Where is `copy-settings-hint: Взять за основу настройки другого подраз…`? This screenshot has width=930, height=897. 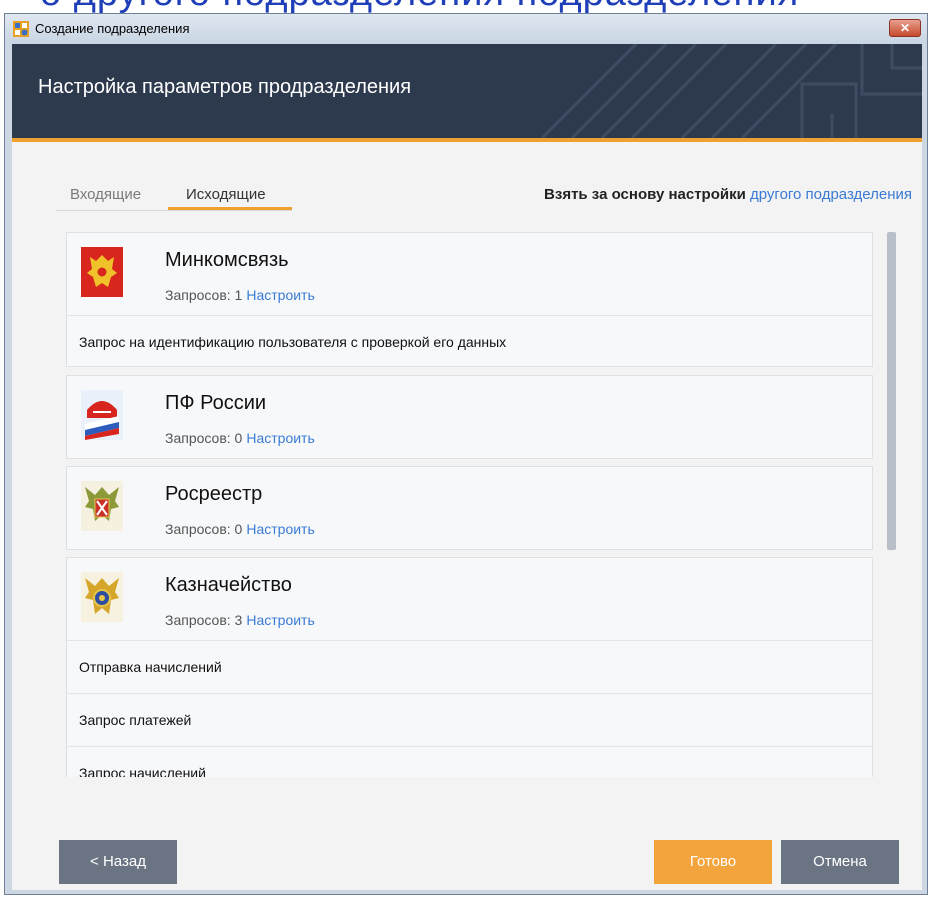 copy-settings-hint: Взять за основу настройки другого подраз… is located at coordinates (728, 194).